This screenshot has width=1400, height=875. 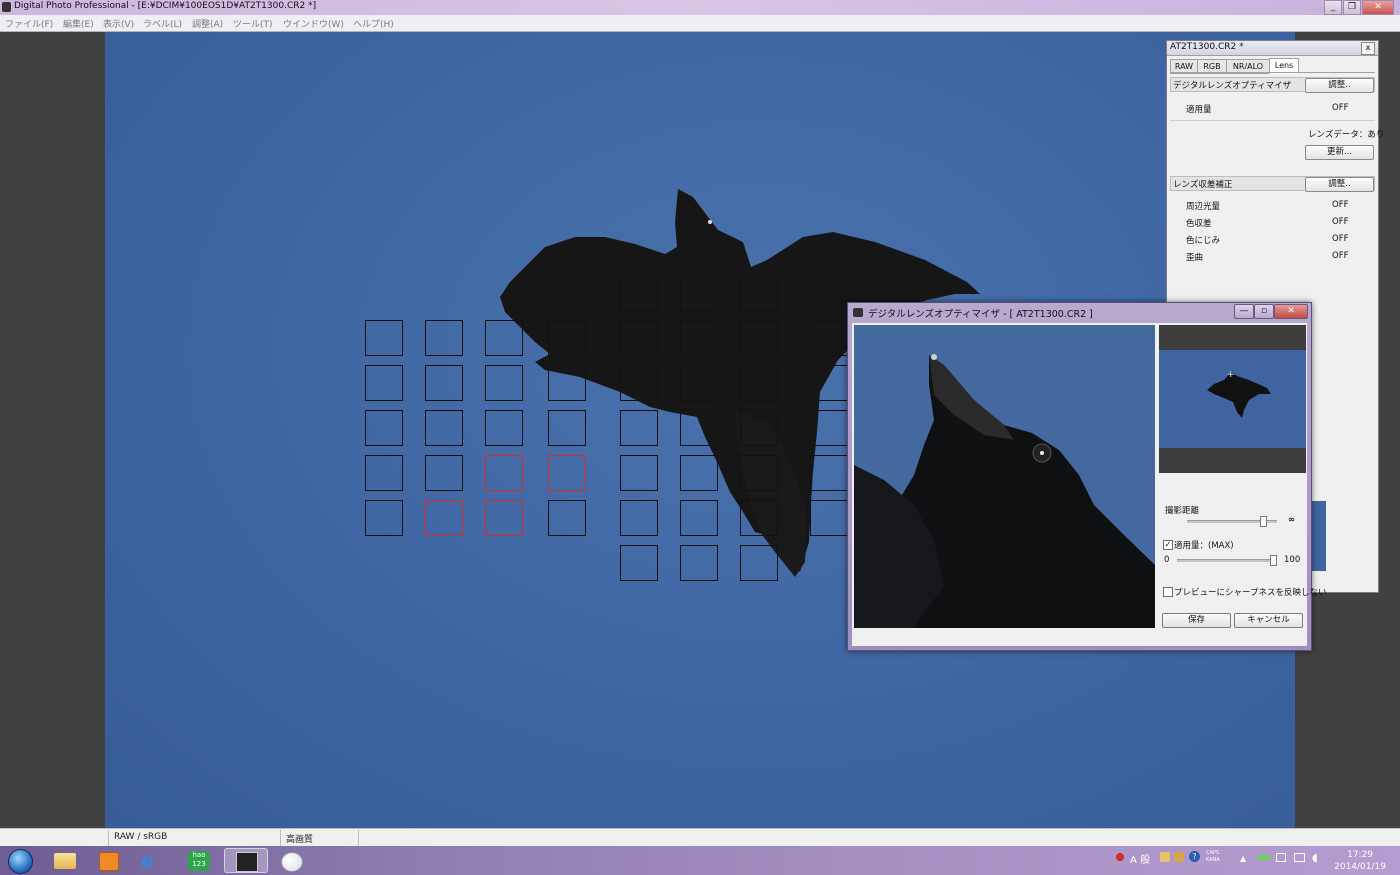 I want to click on menu-tools: ツール(T), so click(x=253, y=23).